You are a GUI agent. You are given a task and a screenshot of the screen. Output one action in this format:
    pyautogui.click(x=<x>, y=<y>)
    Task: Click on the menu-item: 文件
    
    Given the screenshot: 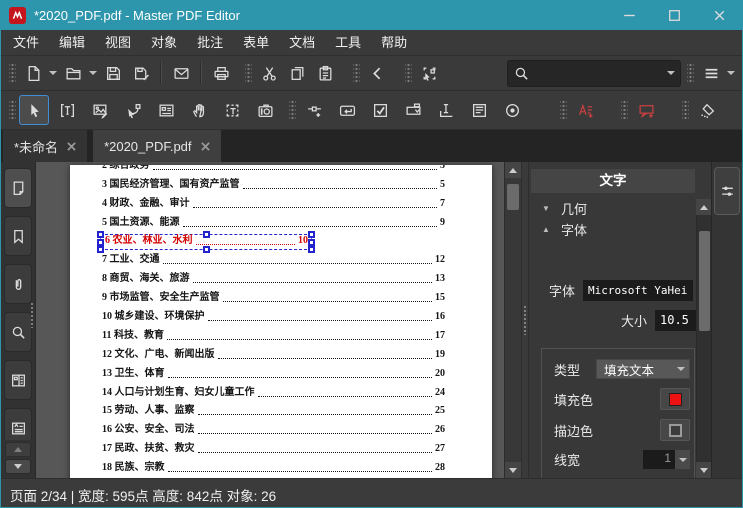 What is the action you would take?
    pyautogui.click(x=26, y=42)
    